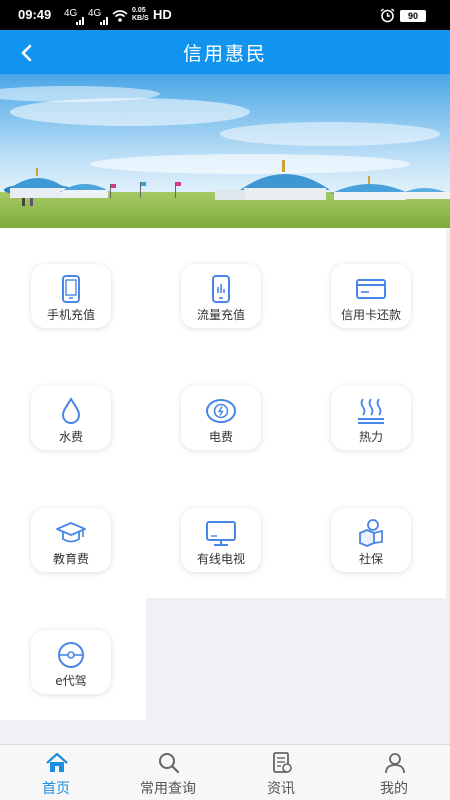 The image size is (450, 800). What do you see at coordinates (71, 289) in the screenshot?
I see `mobile-phone-icon` at bounding box center [71, 289].